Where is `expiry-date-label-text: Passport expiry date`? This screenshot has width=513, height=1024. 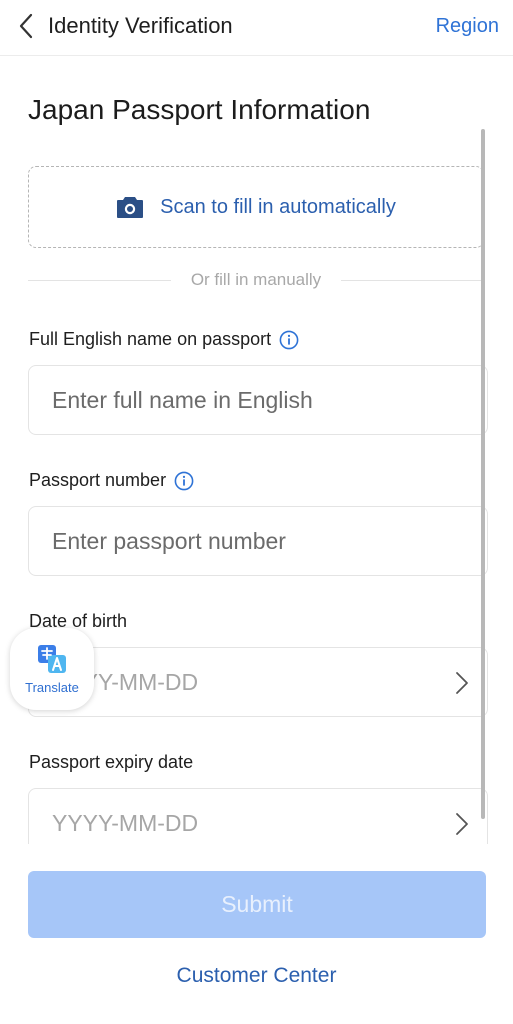 expiry-date-label-text: Passport expiry date is located at coordinates (111, 762).